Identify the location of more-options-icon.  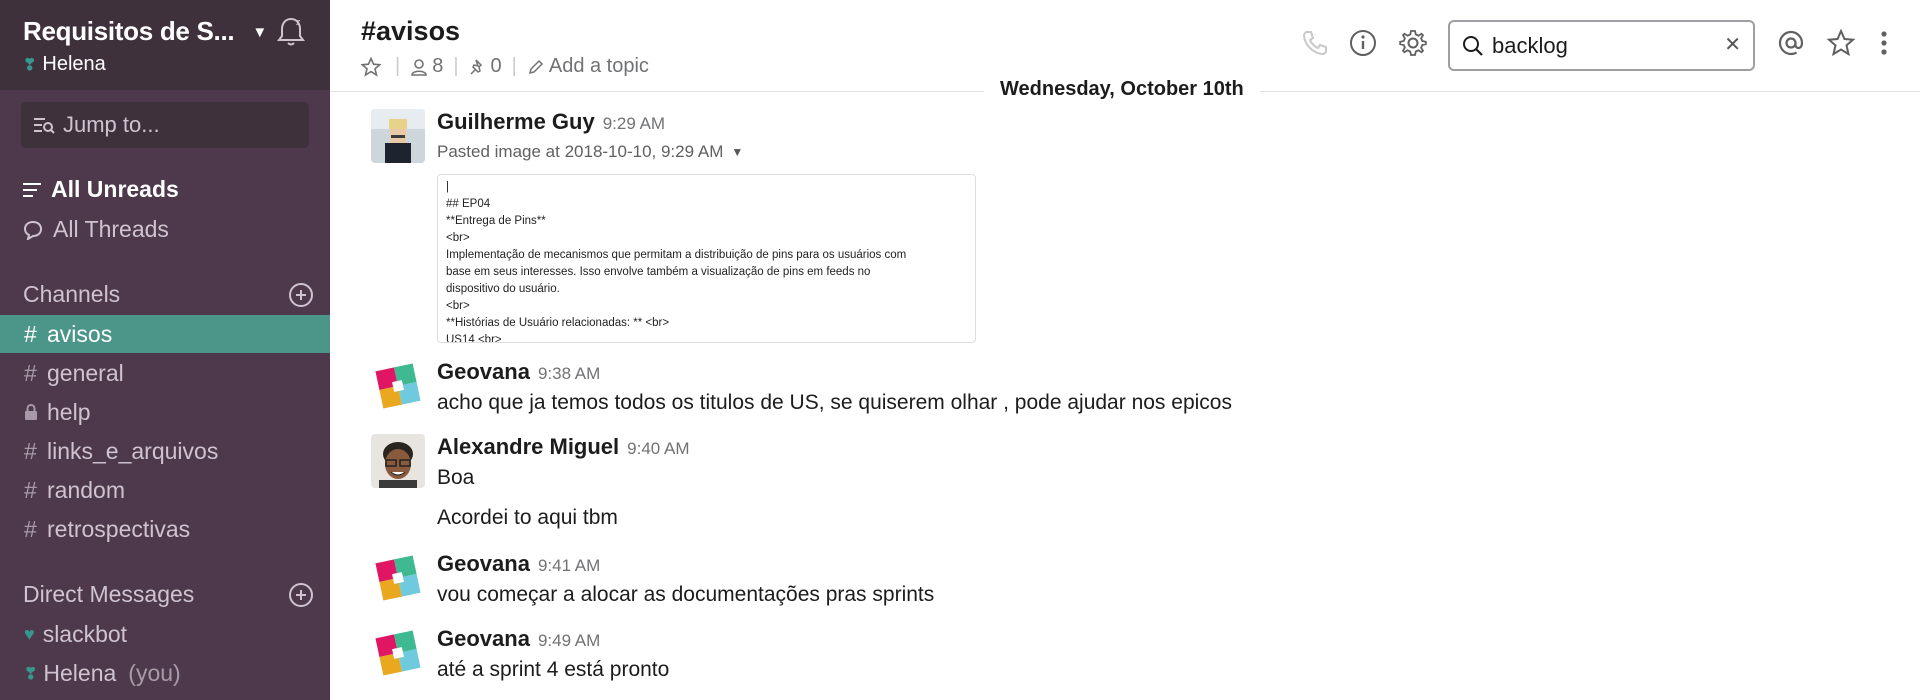
(1884, 43).